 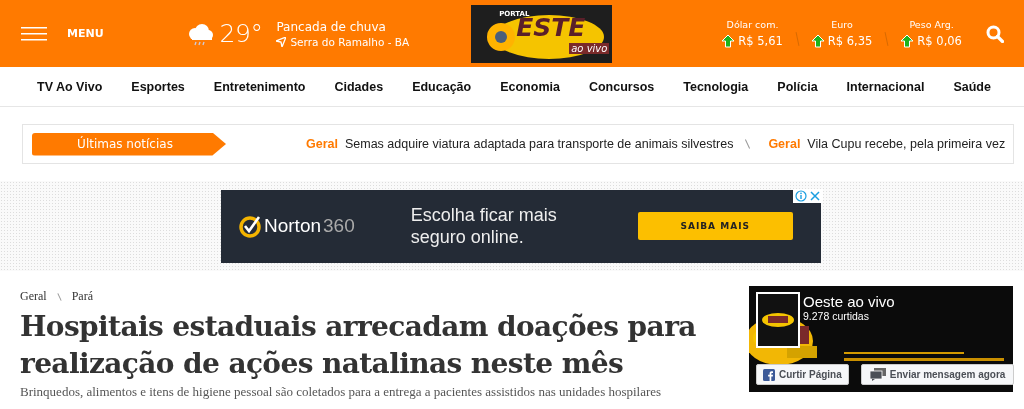 I want to click on chat-bubbles-icon, so click(x=877, y=374).